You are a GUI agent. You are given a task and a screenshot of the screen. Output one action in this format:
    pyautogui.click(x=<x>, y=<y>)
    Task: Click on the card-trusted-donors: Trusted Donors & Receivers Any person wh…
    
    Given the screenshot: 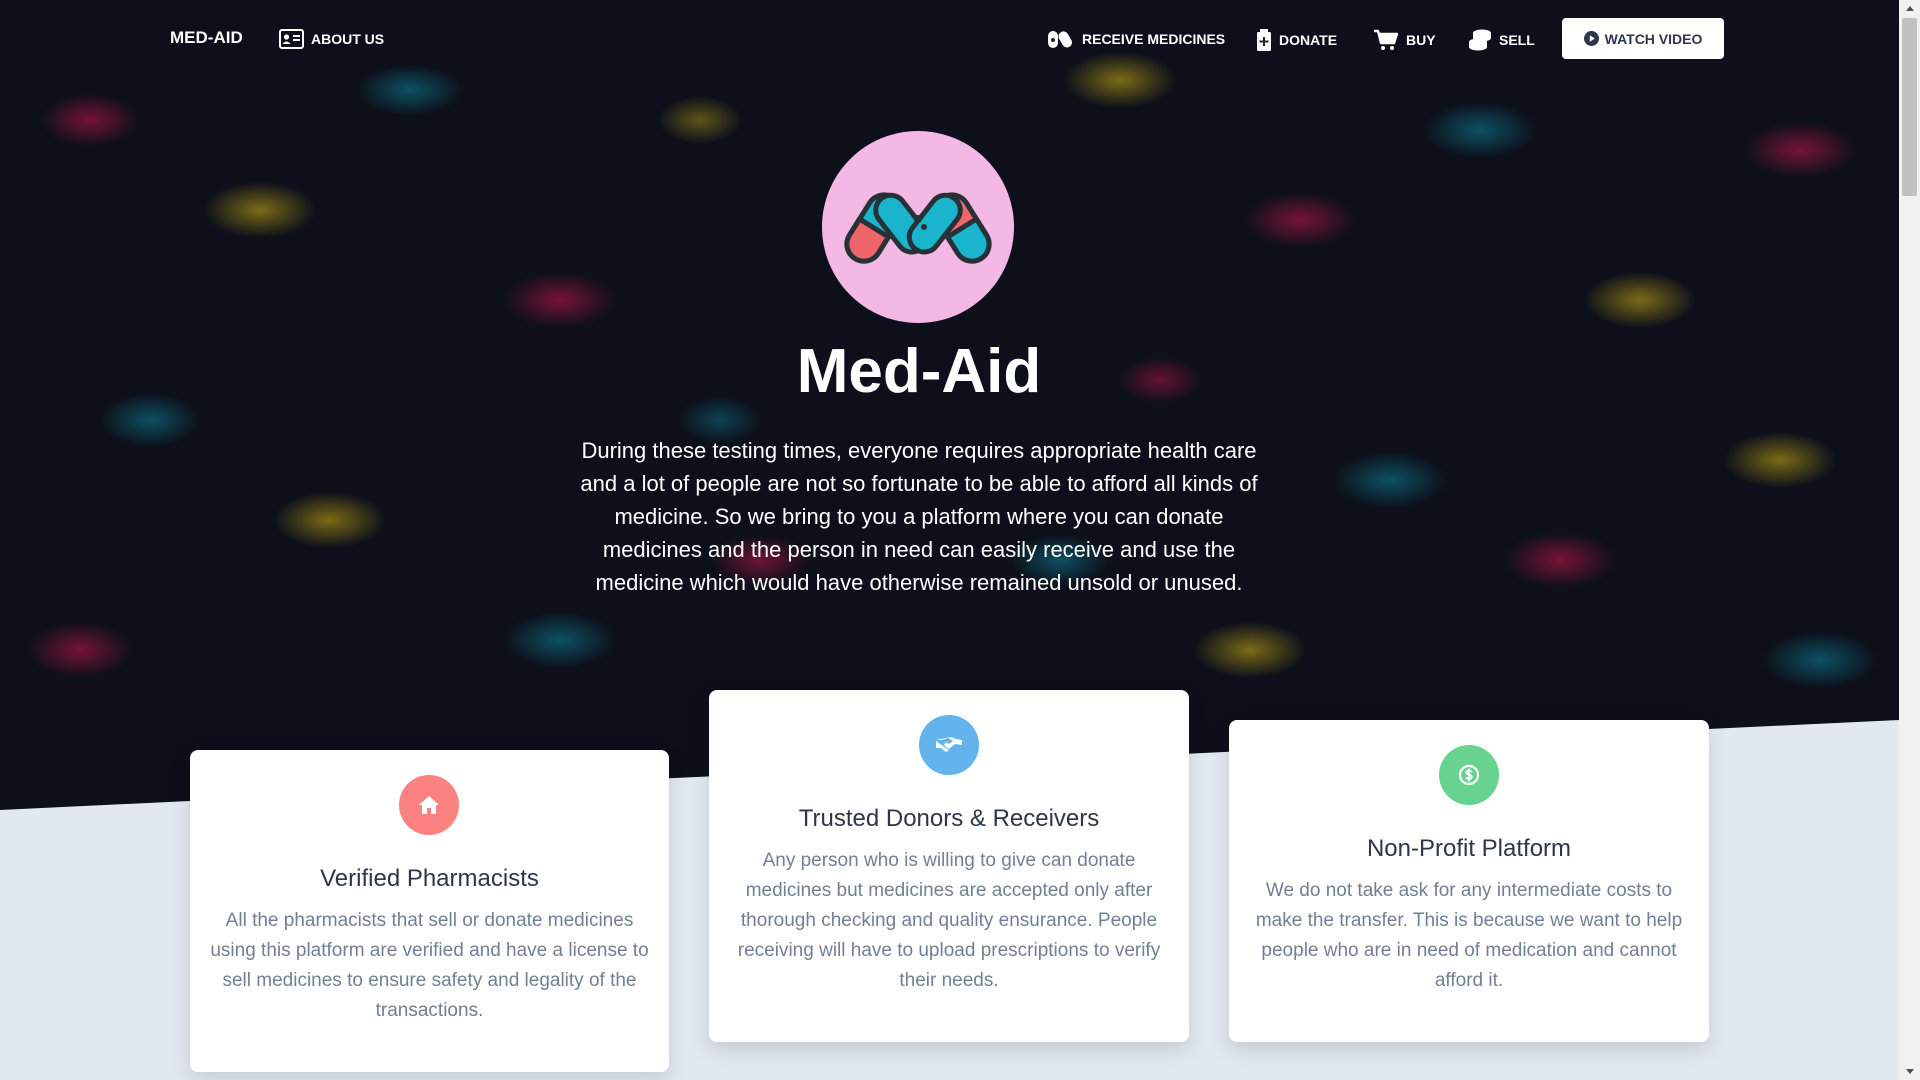 What is the action you would take?
    pyautogui.click(x=949, y=866)
    